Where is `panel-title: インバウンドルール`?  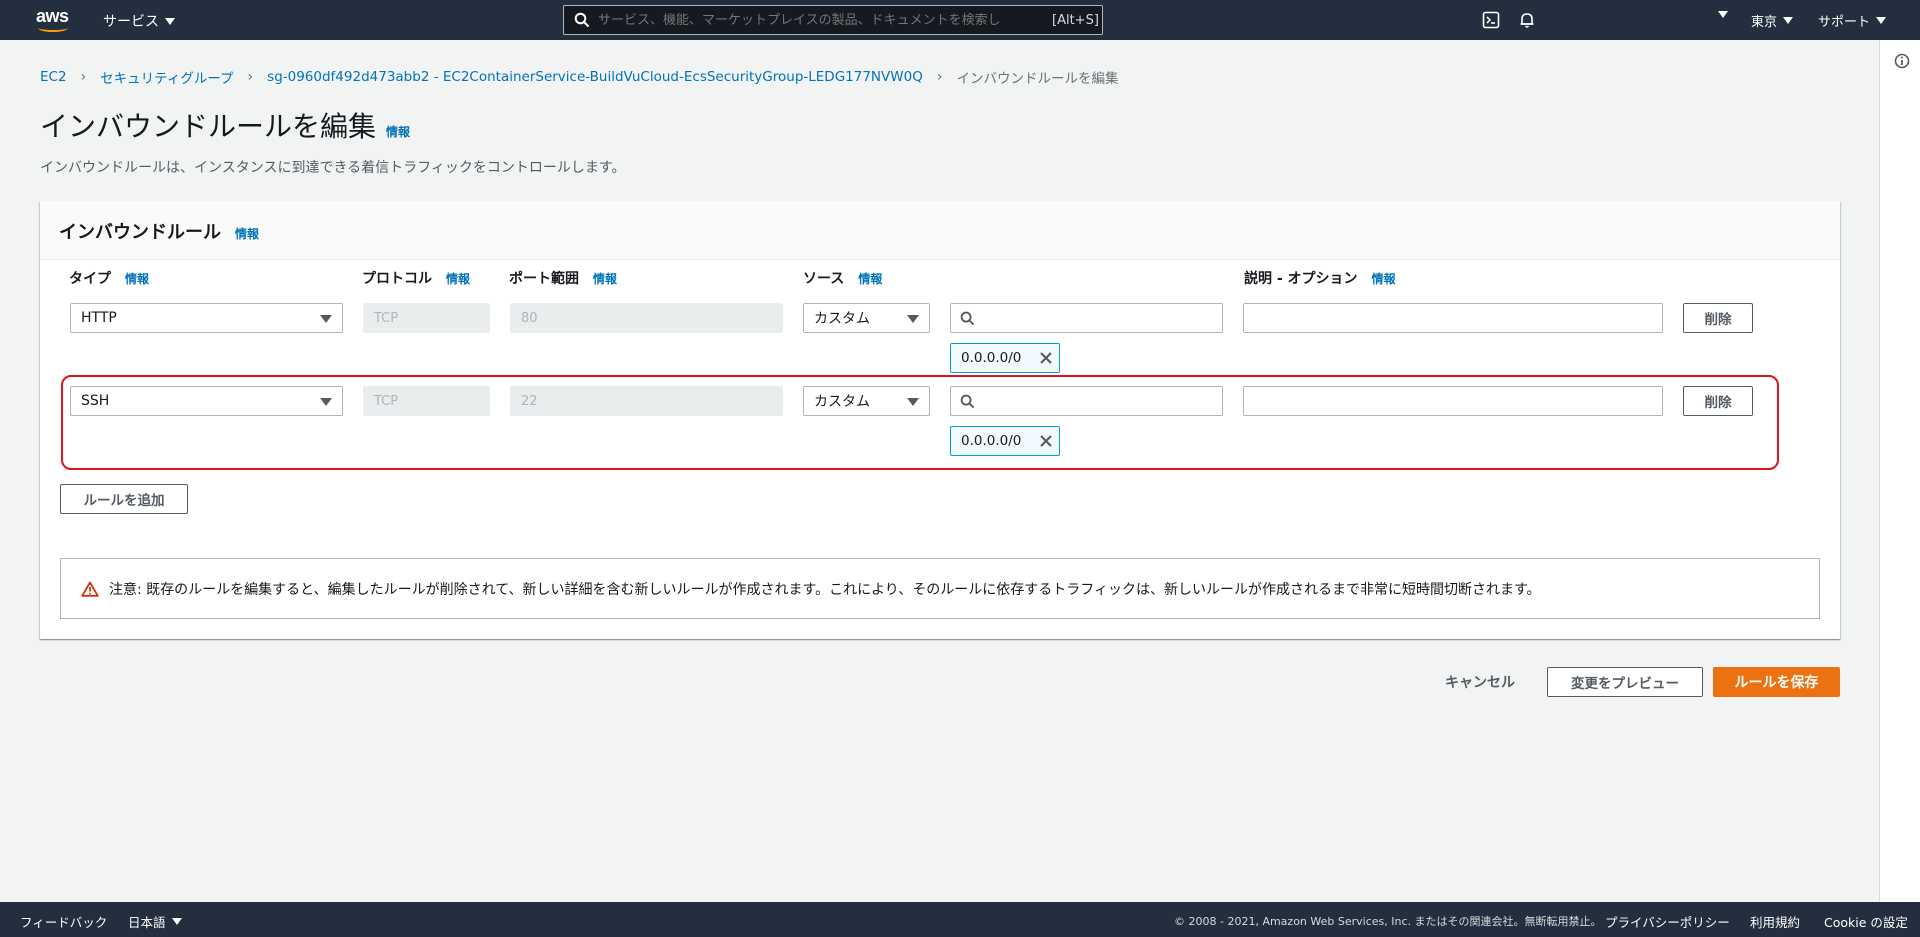
panel-title: インバウンドルール is located at coordinates (140, 232).